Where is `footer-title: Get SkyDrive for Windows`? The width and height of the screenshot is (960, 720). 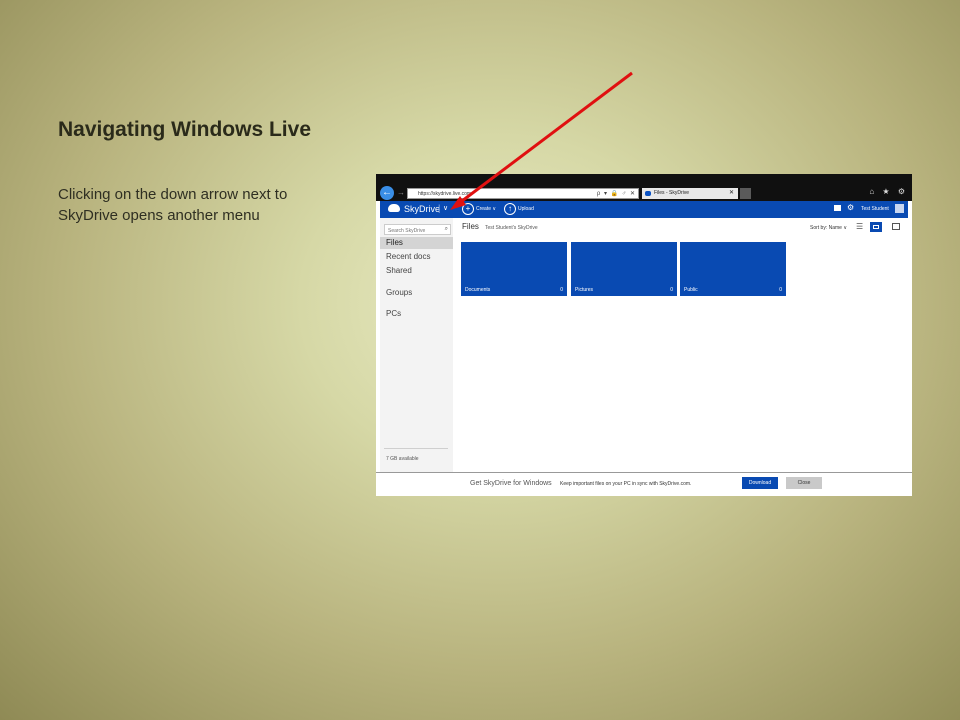 footer-title: Get SkyDrive for Windows is located at coordinates (511, 483).